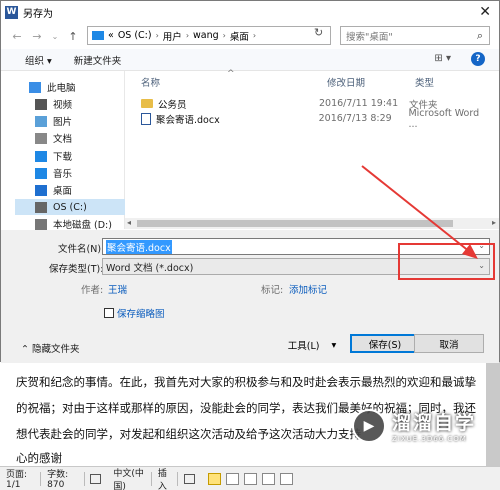  I want to click on file-name: 公务员, so click(172, 105).